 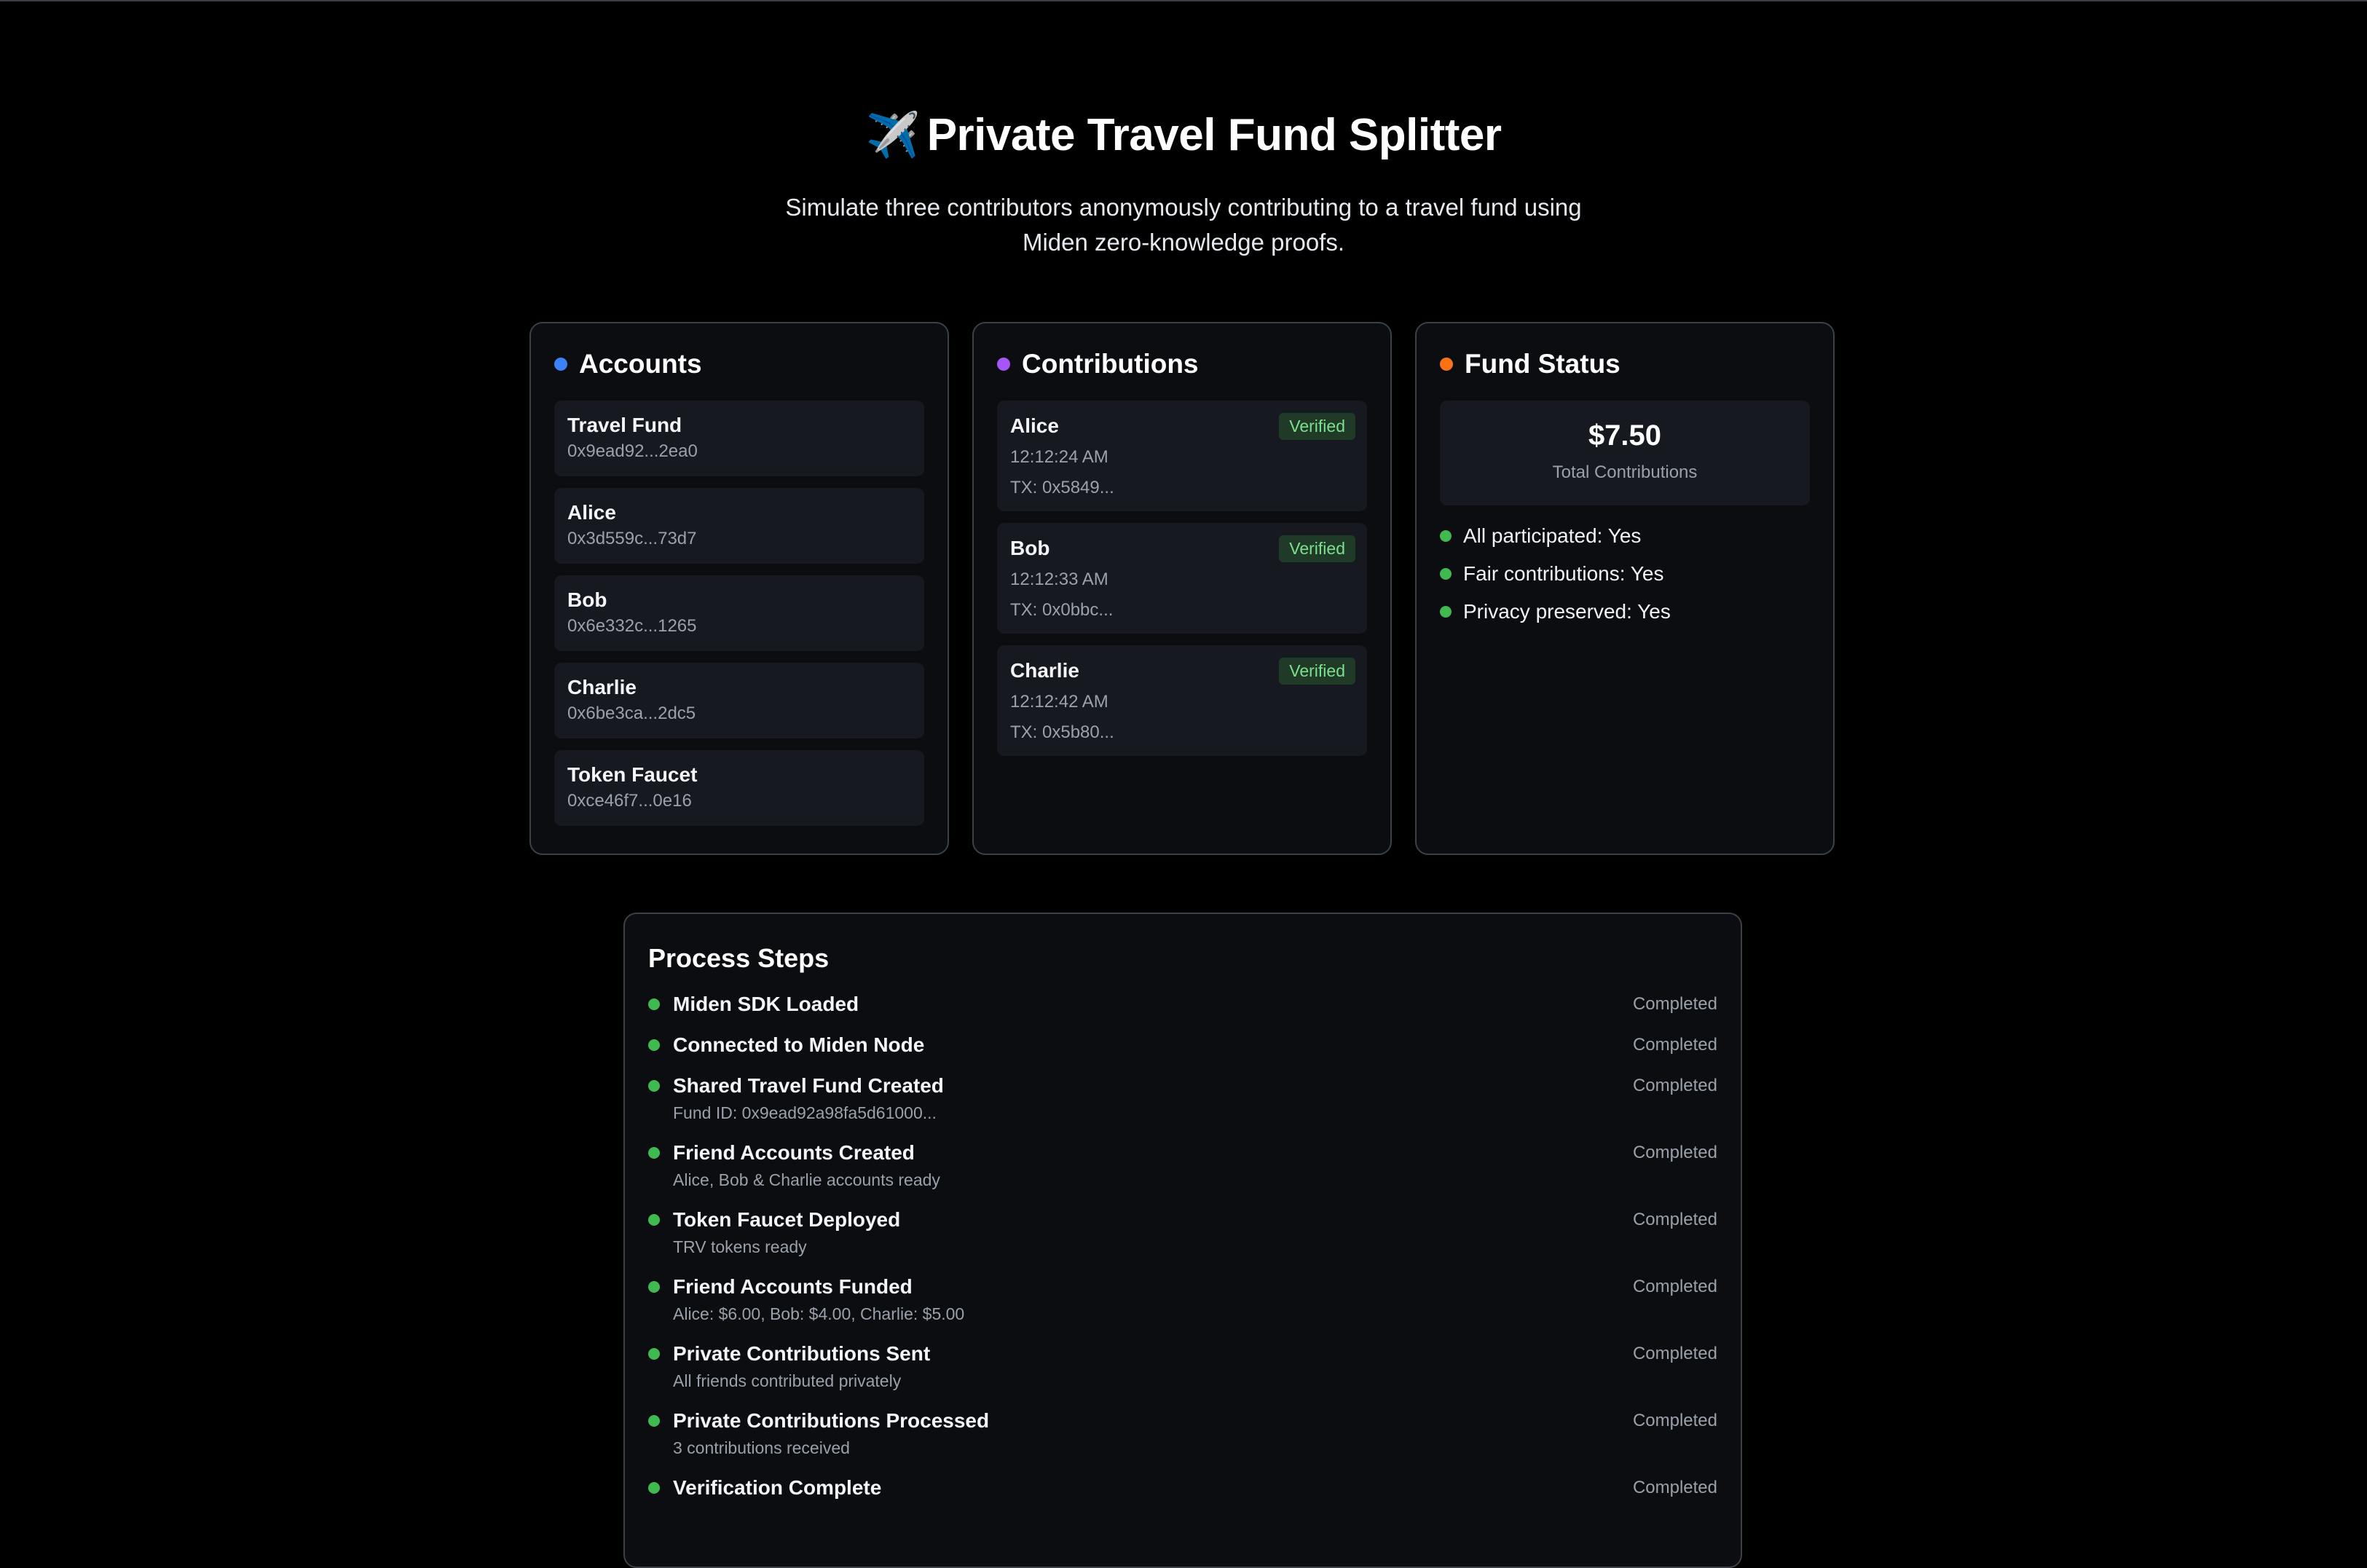 I want to click on step-label: Friend Accounts Created, so click(x=794, y=1152).